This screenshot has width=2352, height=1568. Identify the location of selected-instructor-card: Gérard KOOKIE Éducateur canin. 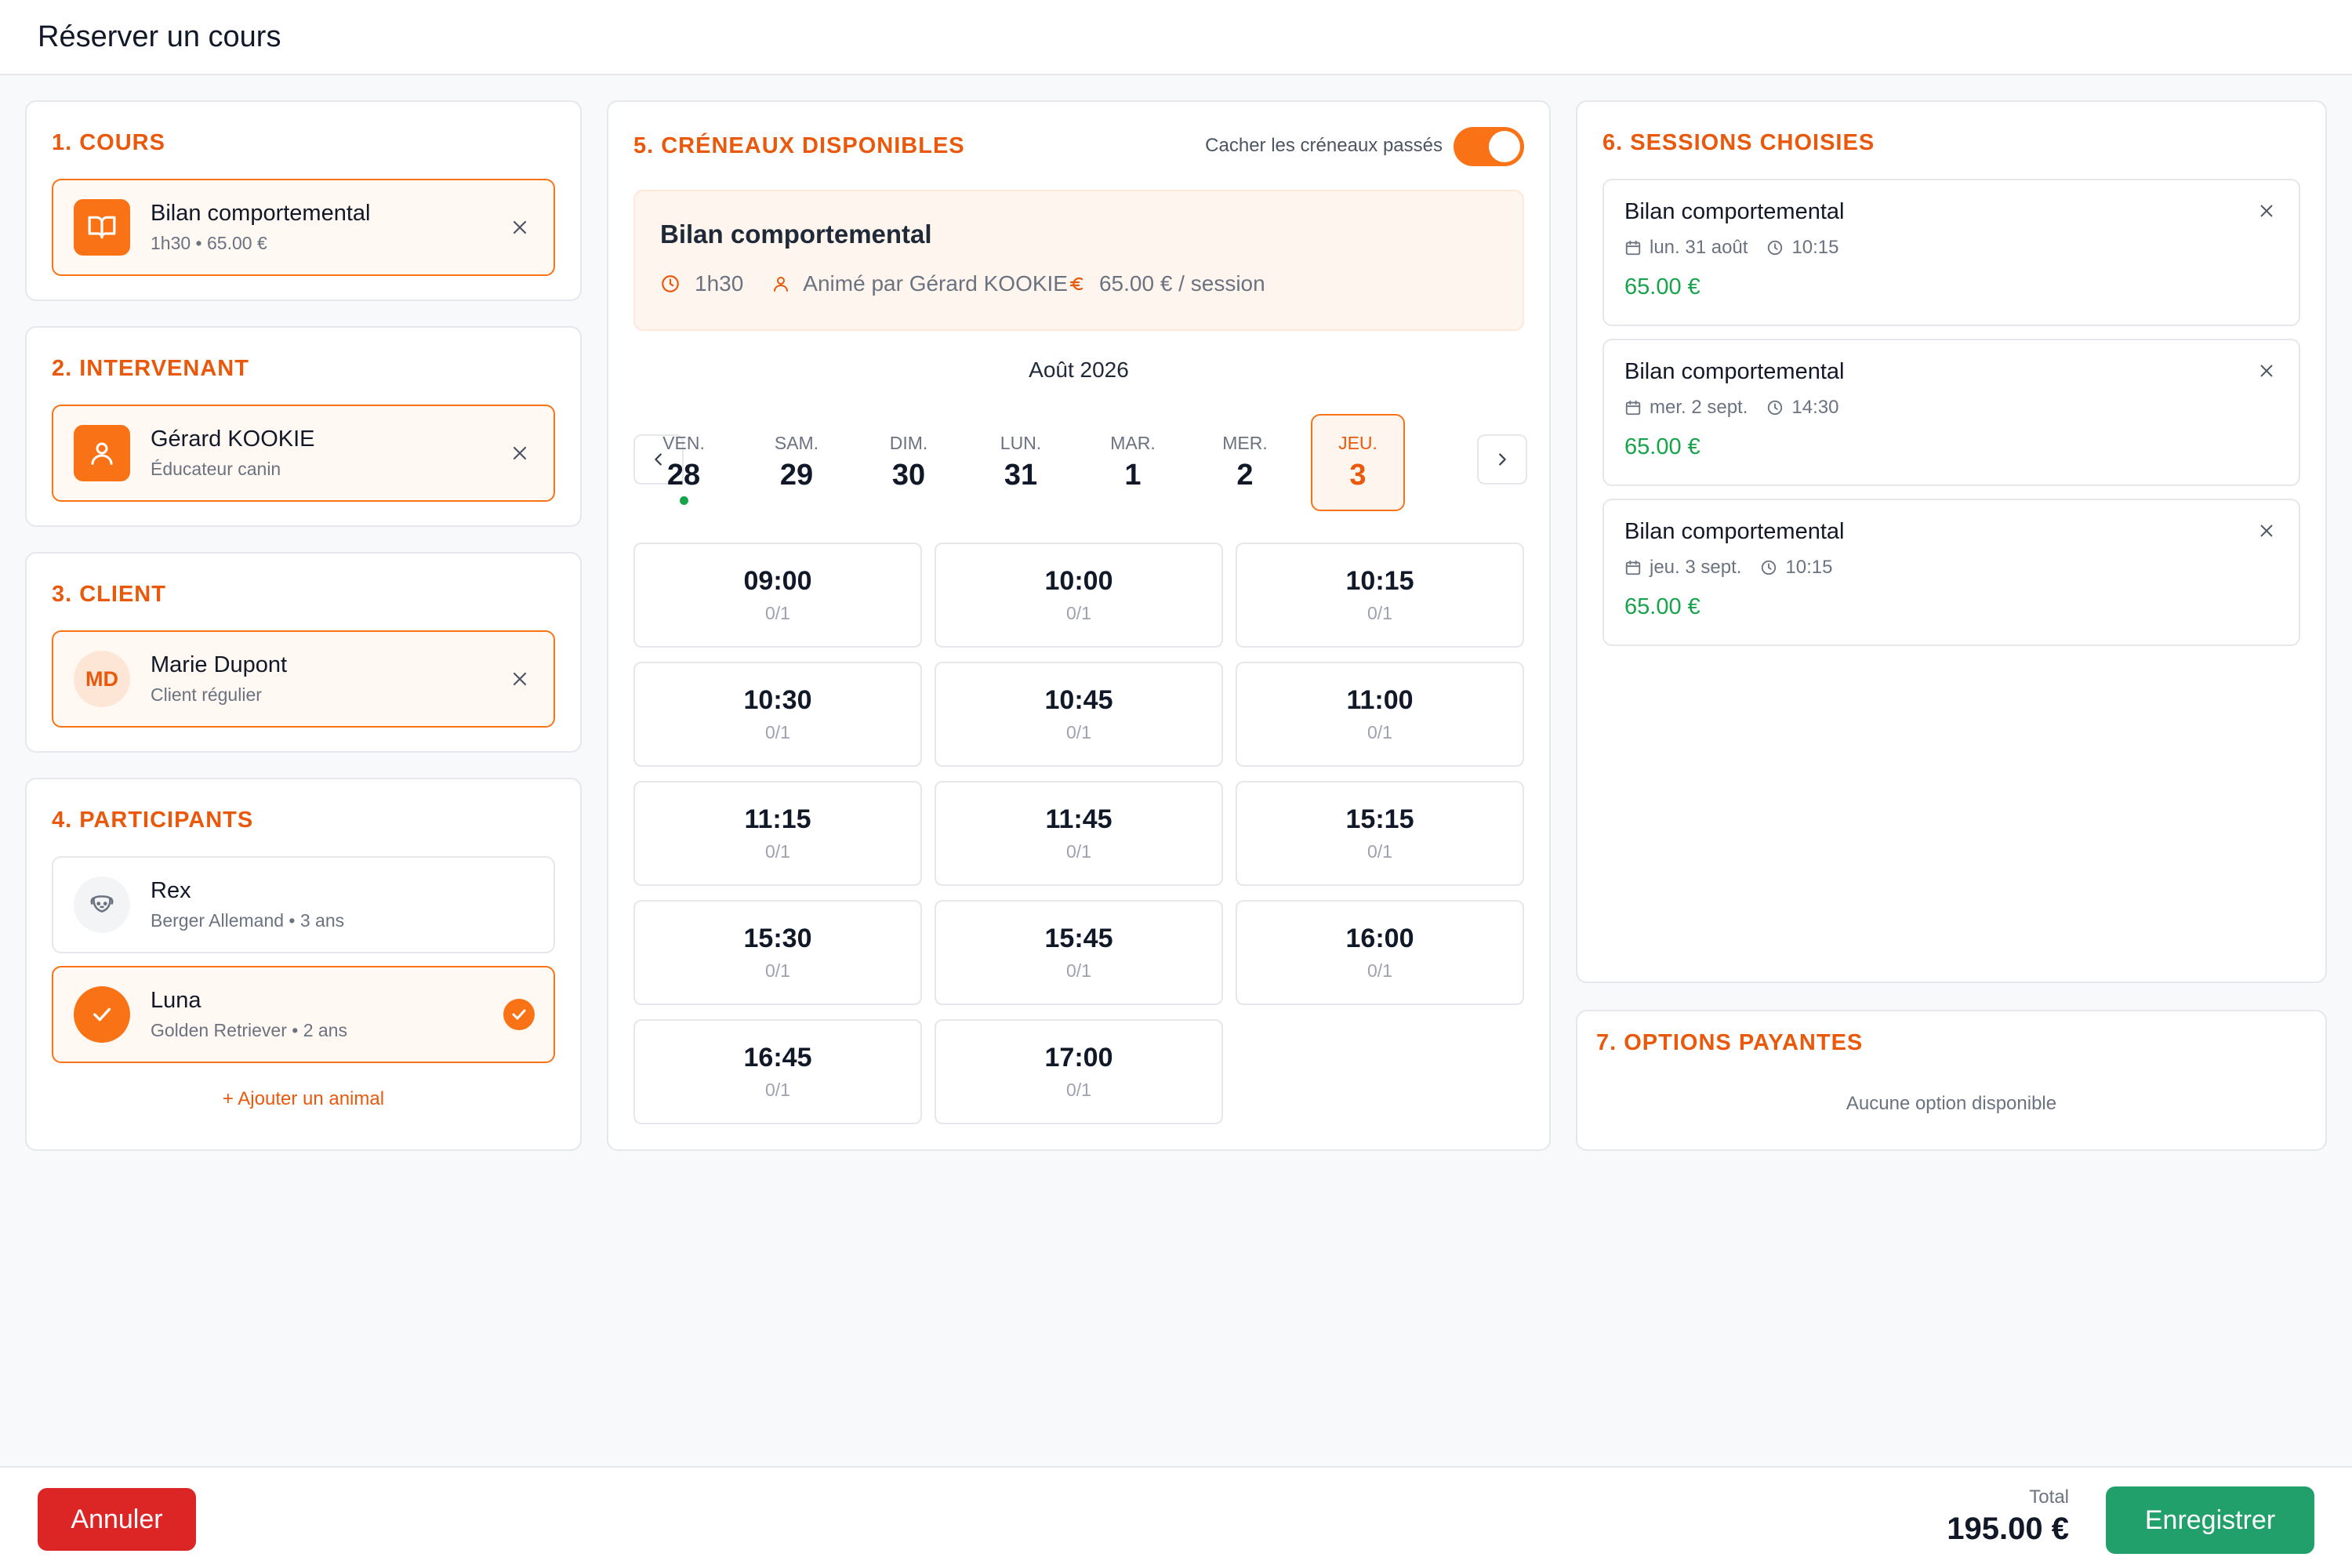
(303, 453).